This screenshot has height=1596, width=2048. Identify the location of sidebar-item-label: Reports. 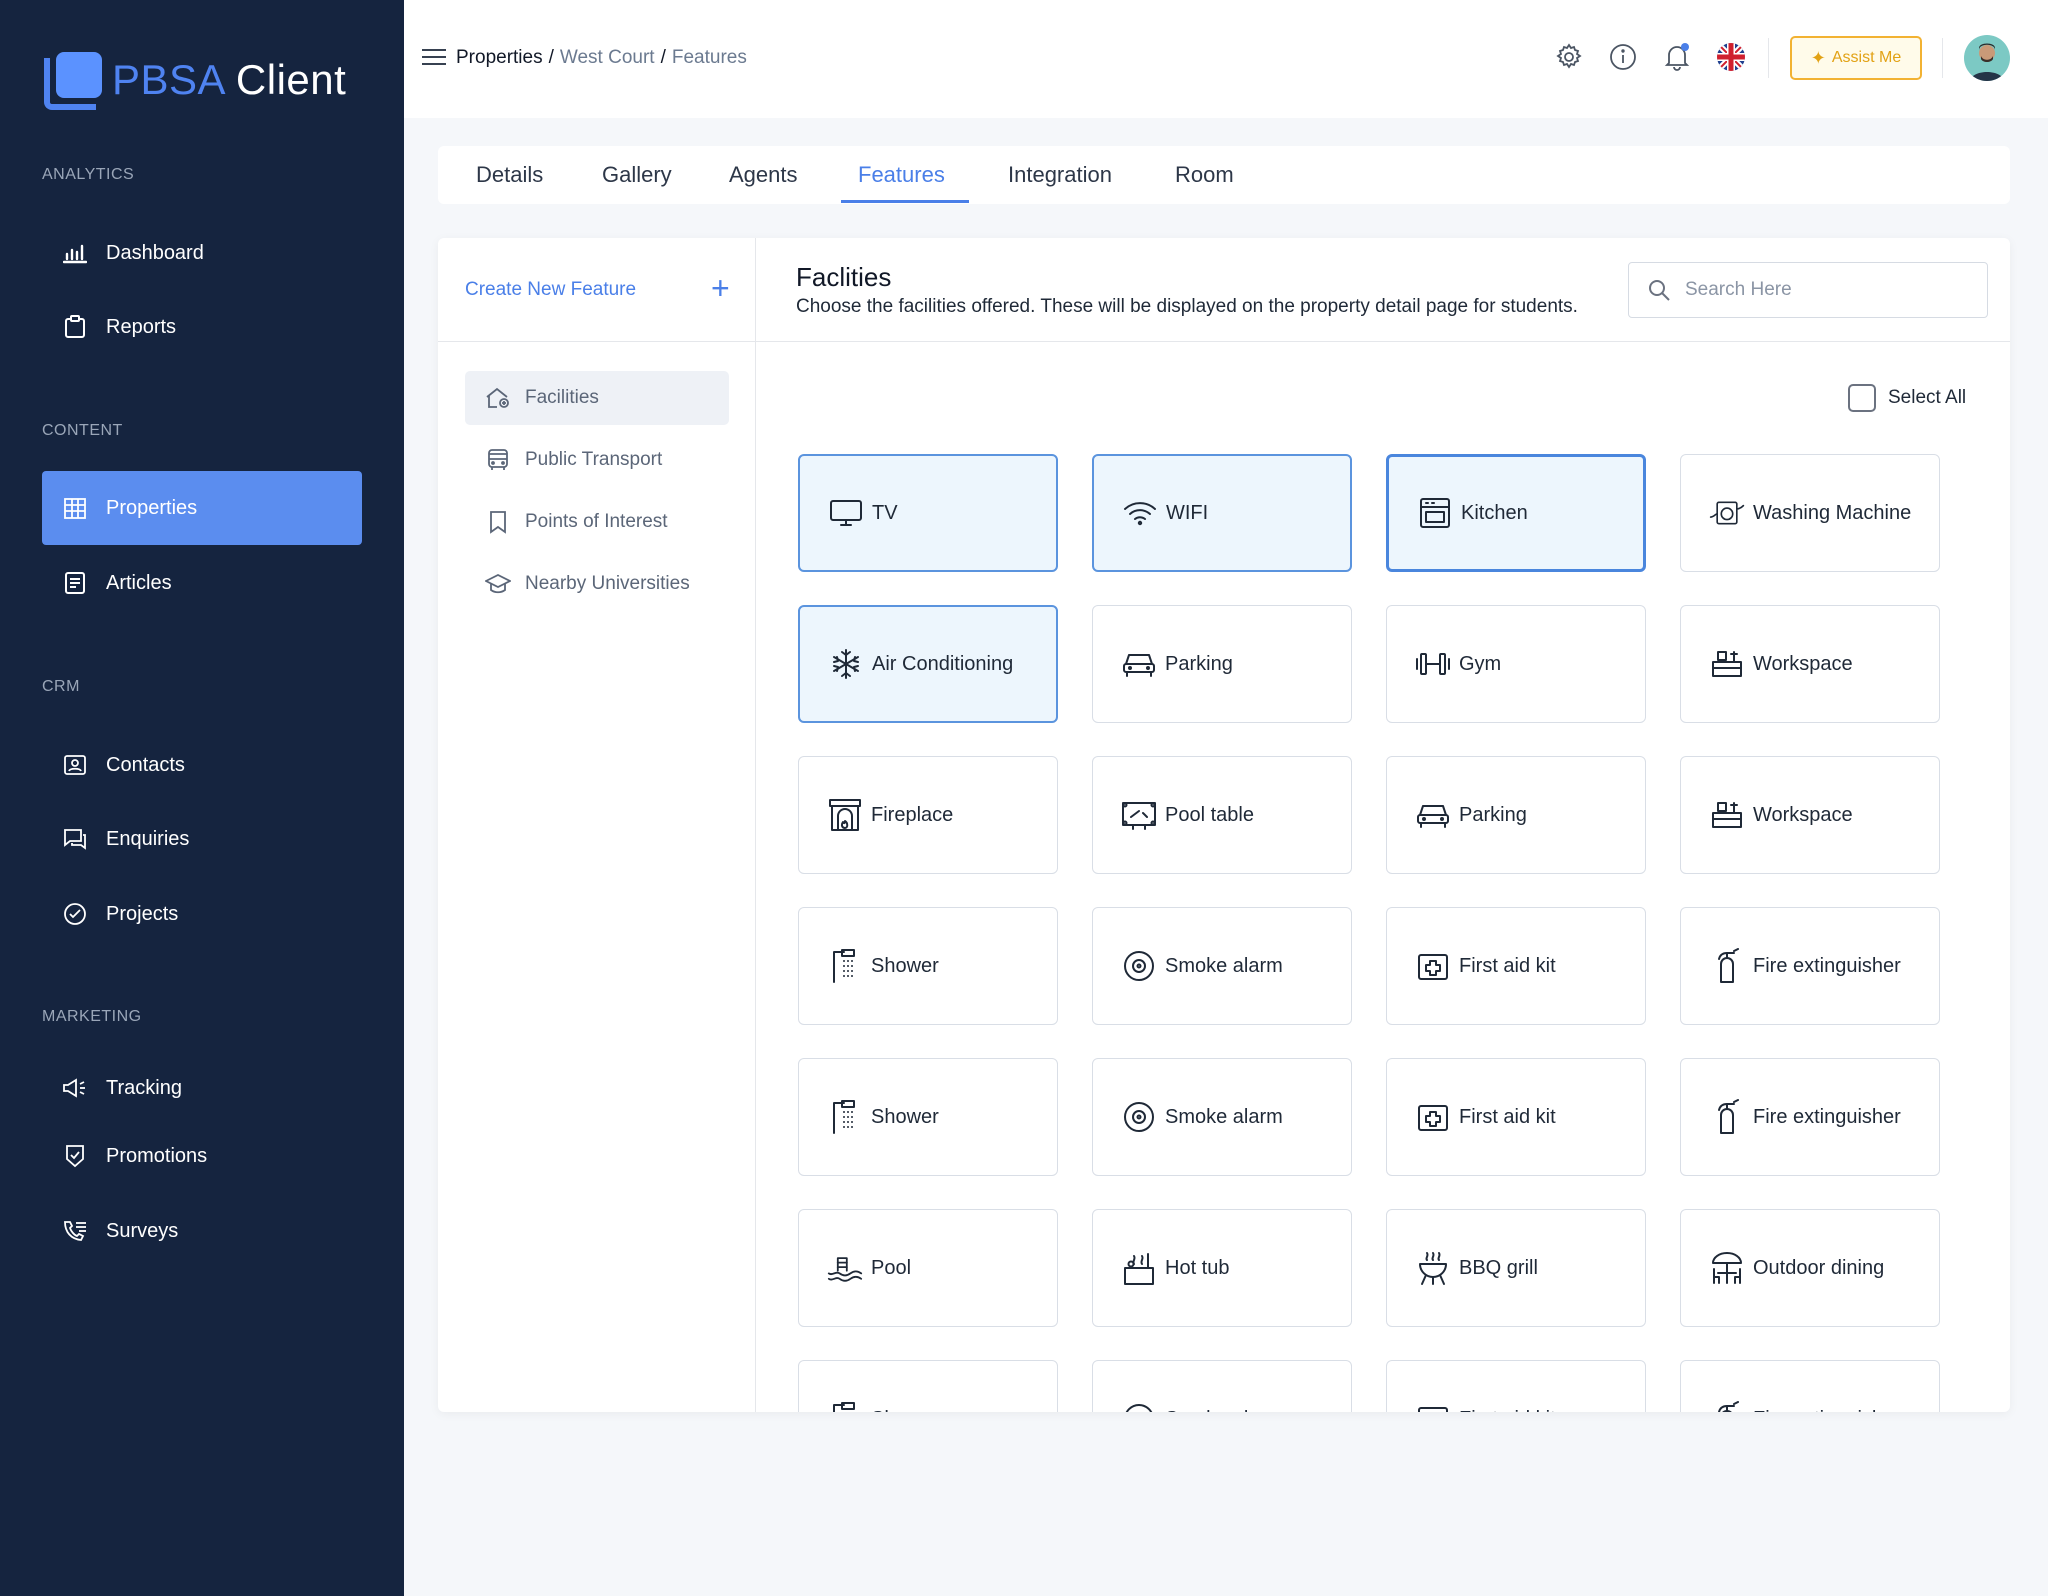
(141, 326).